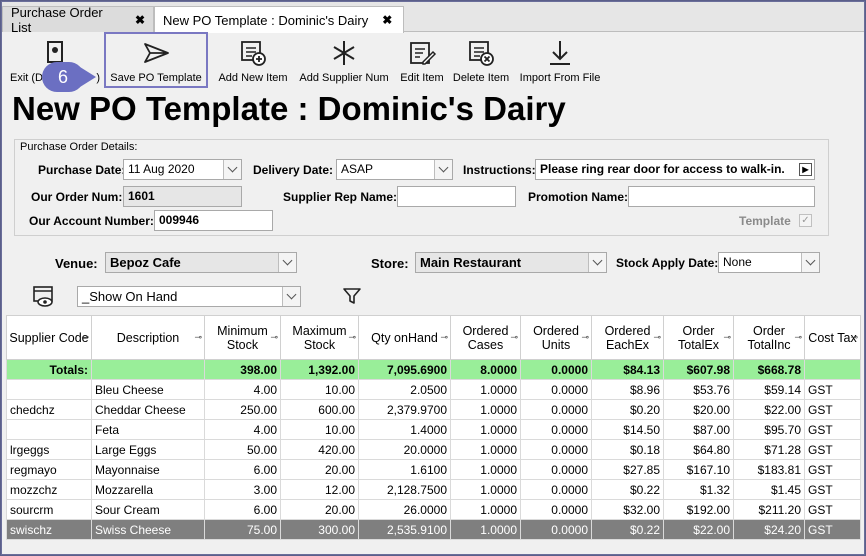 This screenshot has width=866, height=556. I want to click on table-cell: Mozzarella, so click(148, 489).